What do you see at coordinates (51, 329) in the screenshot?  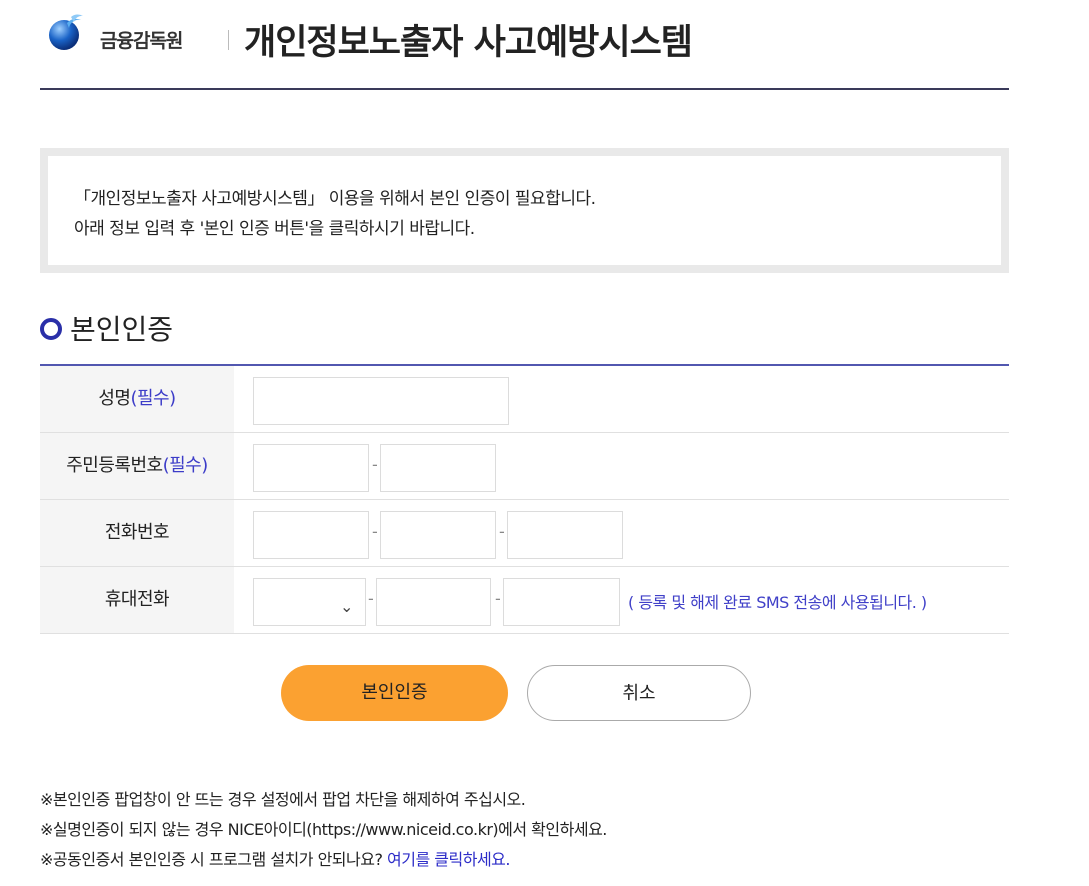 I see `ring-icon` at bounding box center [51, 329].